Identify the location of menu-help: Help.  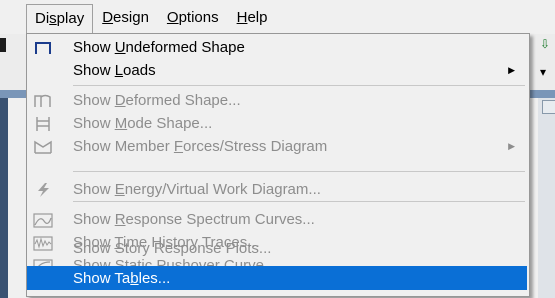
(252, 17).